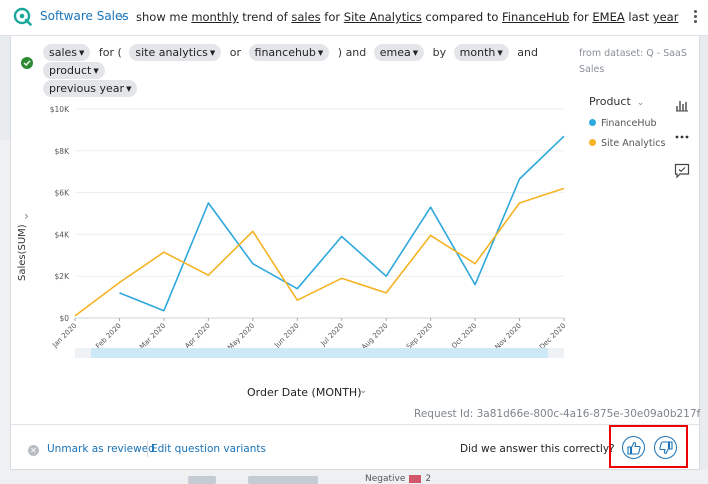 Image resolution: width=708 pixels, height=484 pixels. I want to click on legend-title: Product ⌄, so click(634, 101).